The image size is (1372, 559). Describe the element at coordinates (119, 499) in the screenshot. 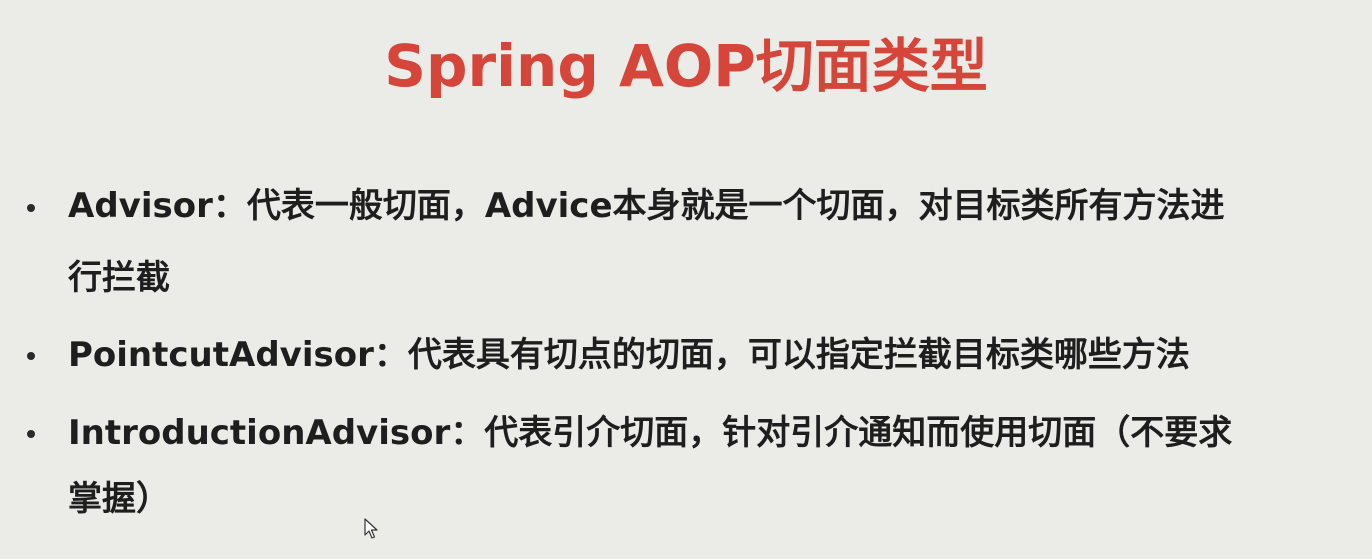

I see `bullet-text-line: 掌握）` at that location.